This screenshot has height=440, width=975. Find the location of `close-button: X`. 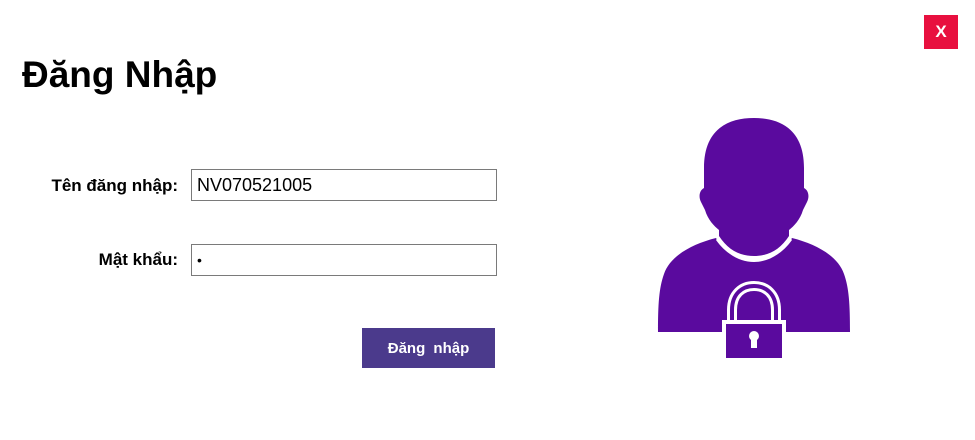

close-button: X is located at coordinates (941, 32).